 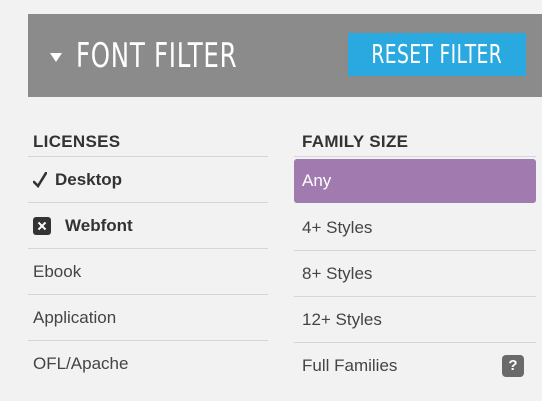 I want to click on licenses-heading: LICENSES, so click(x=148, y=139).